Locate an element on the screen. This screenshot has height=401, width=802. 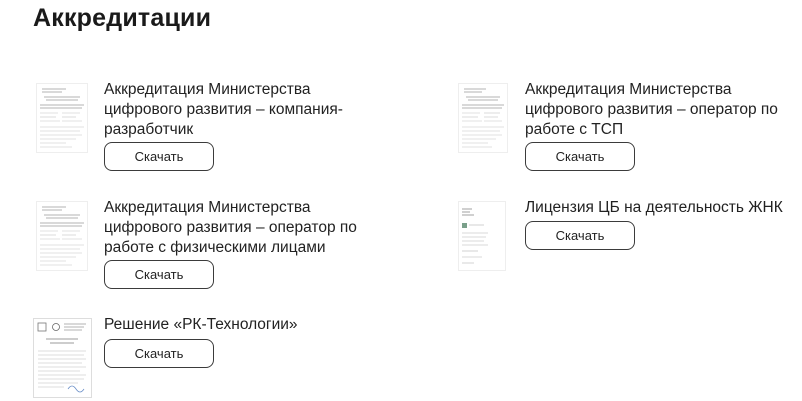
document-title: Решение «РК-Технологии» is located at coordinates (201, 324).